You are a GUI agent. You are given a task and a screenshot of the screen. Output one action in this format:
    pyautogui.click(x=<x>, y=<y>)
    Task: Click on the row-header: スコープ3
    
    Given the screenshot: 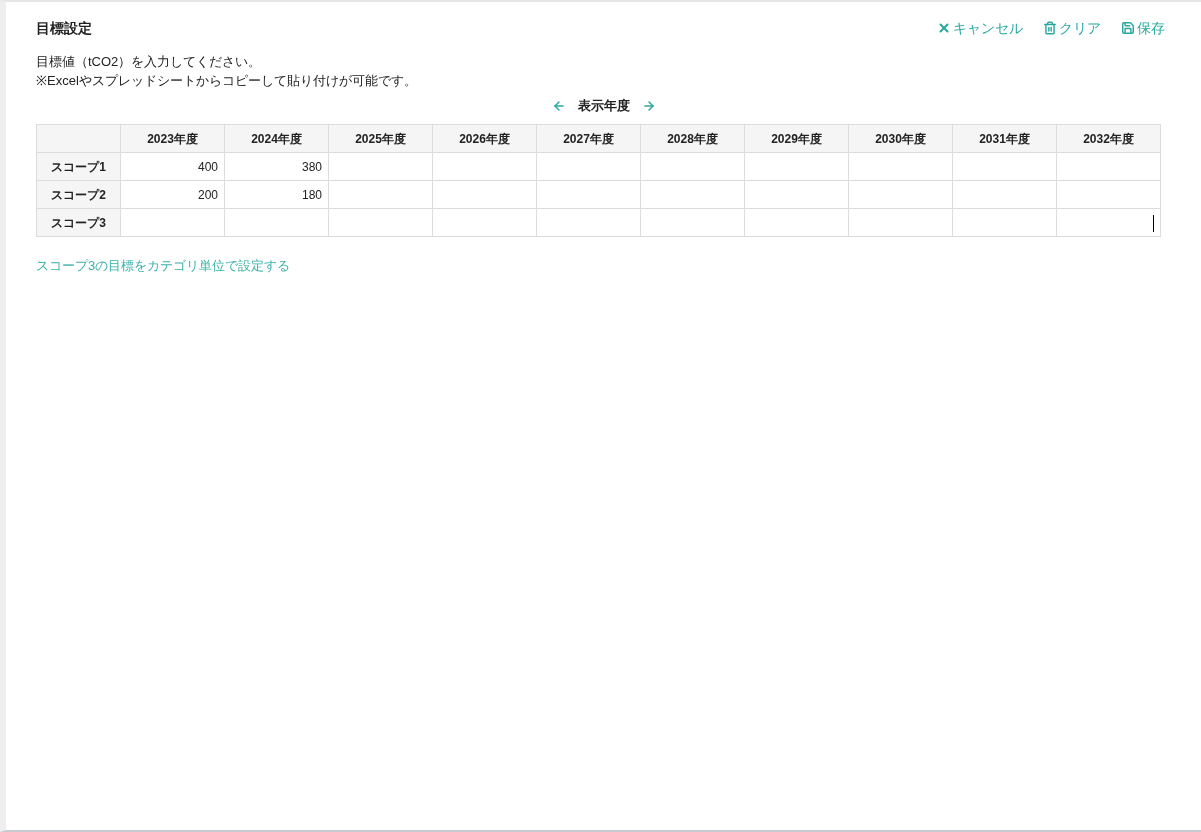 What is the action you would take?
    pyautogui.click(x=78, y=222)
    